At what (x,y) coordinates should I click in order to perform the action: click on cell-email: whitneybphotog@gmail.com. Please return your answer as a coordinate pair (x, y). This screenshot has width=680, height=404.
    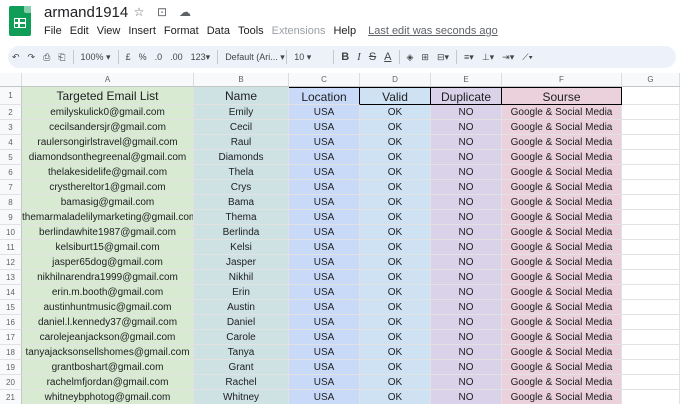
    Looking at the image, I should click on (108, 397).